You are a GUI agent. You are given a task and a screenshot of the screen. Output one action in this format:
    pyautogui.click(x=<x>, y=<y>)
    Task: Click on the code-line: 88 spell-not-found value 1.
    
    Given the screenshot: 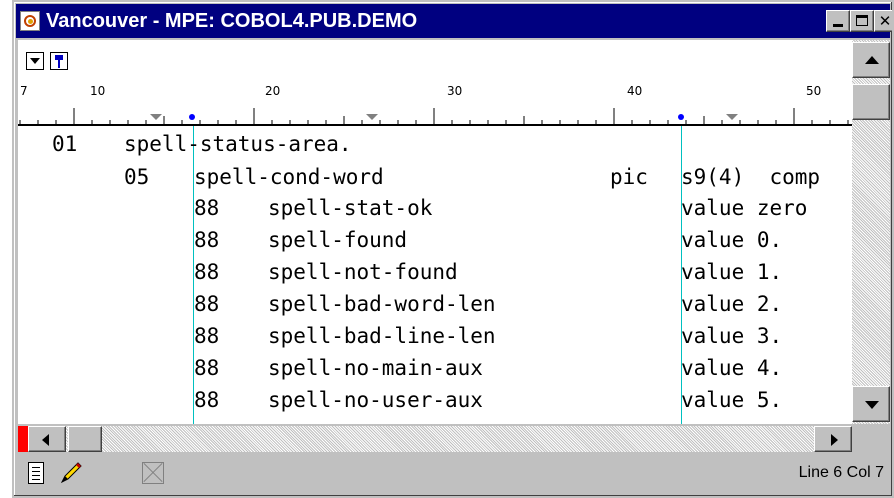 What is the action you would take?
    pyautogui.click(x=400, y=272)
    